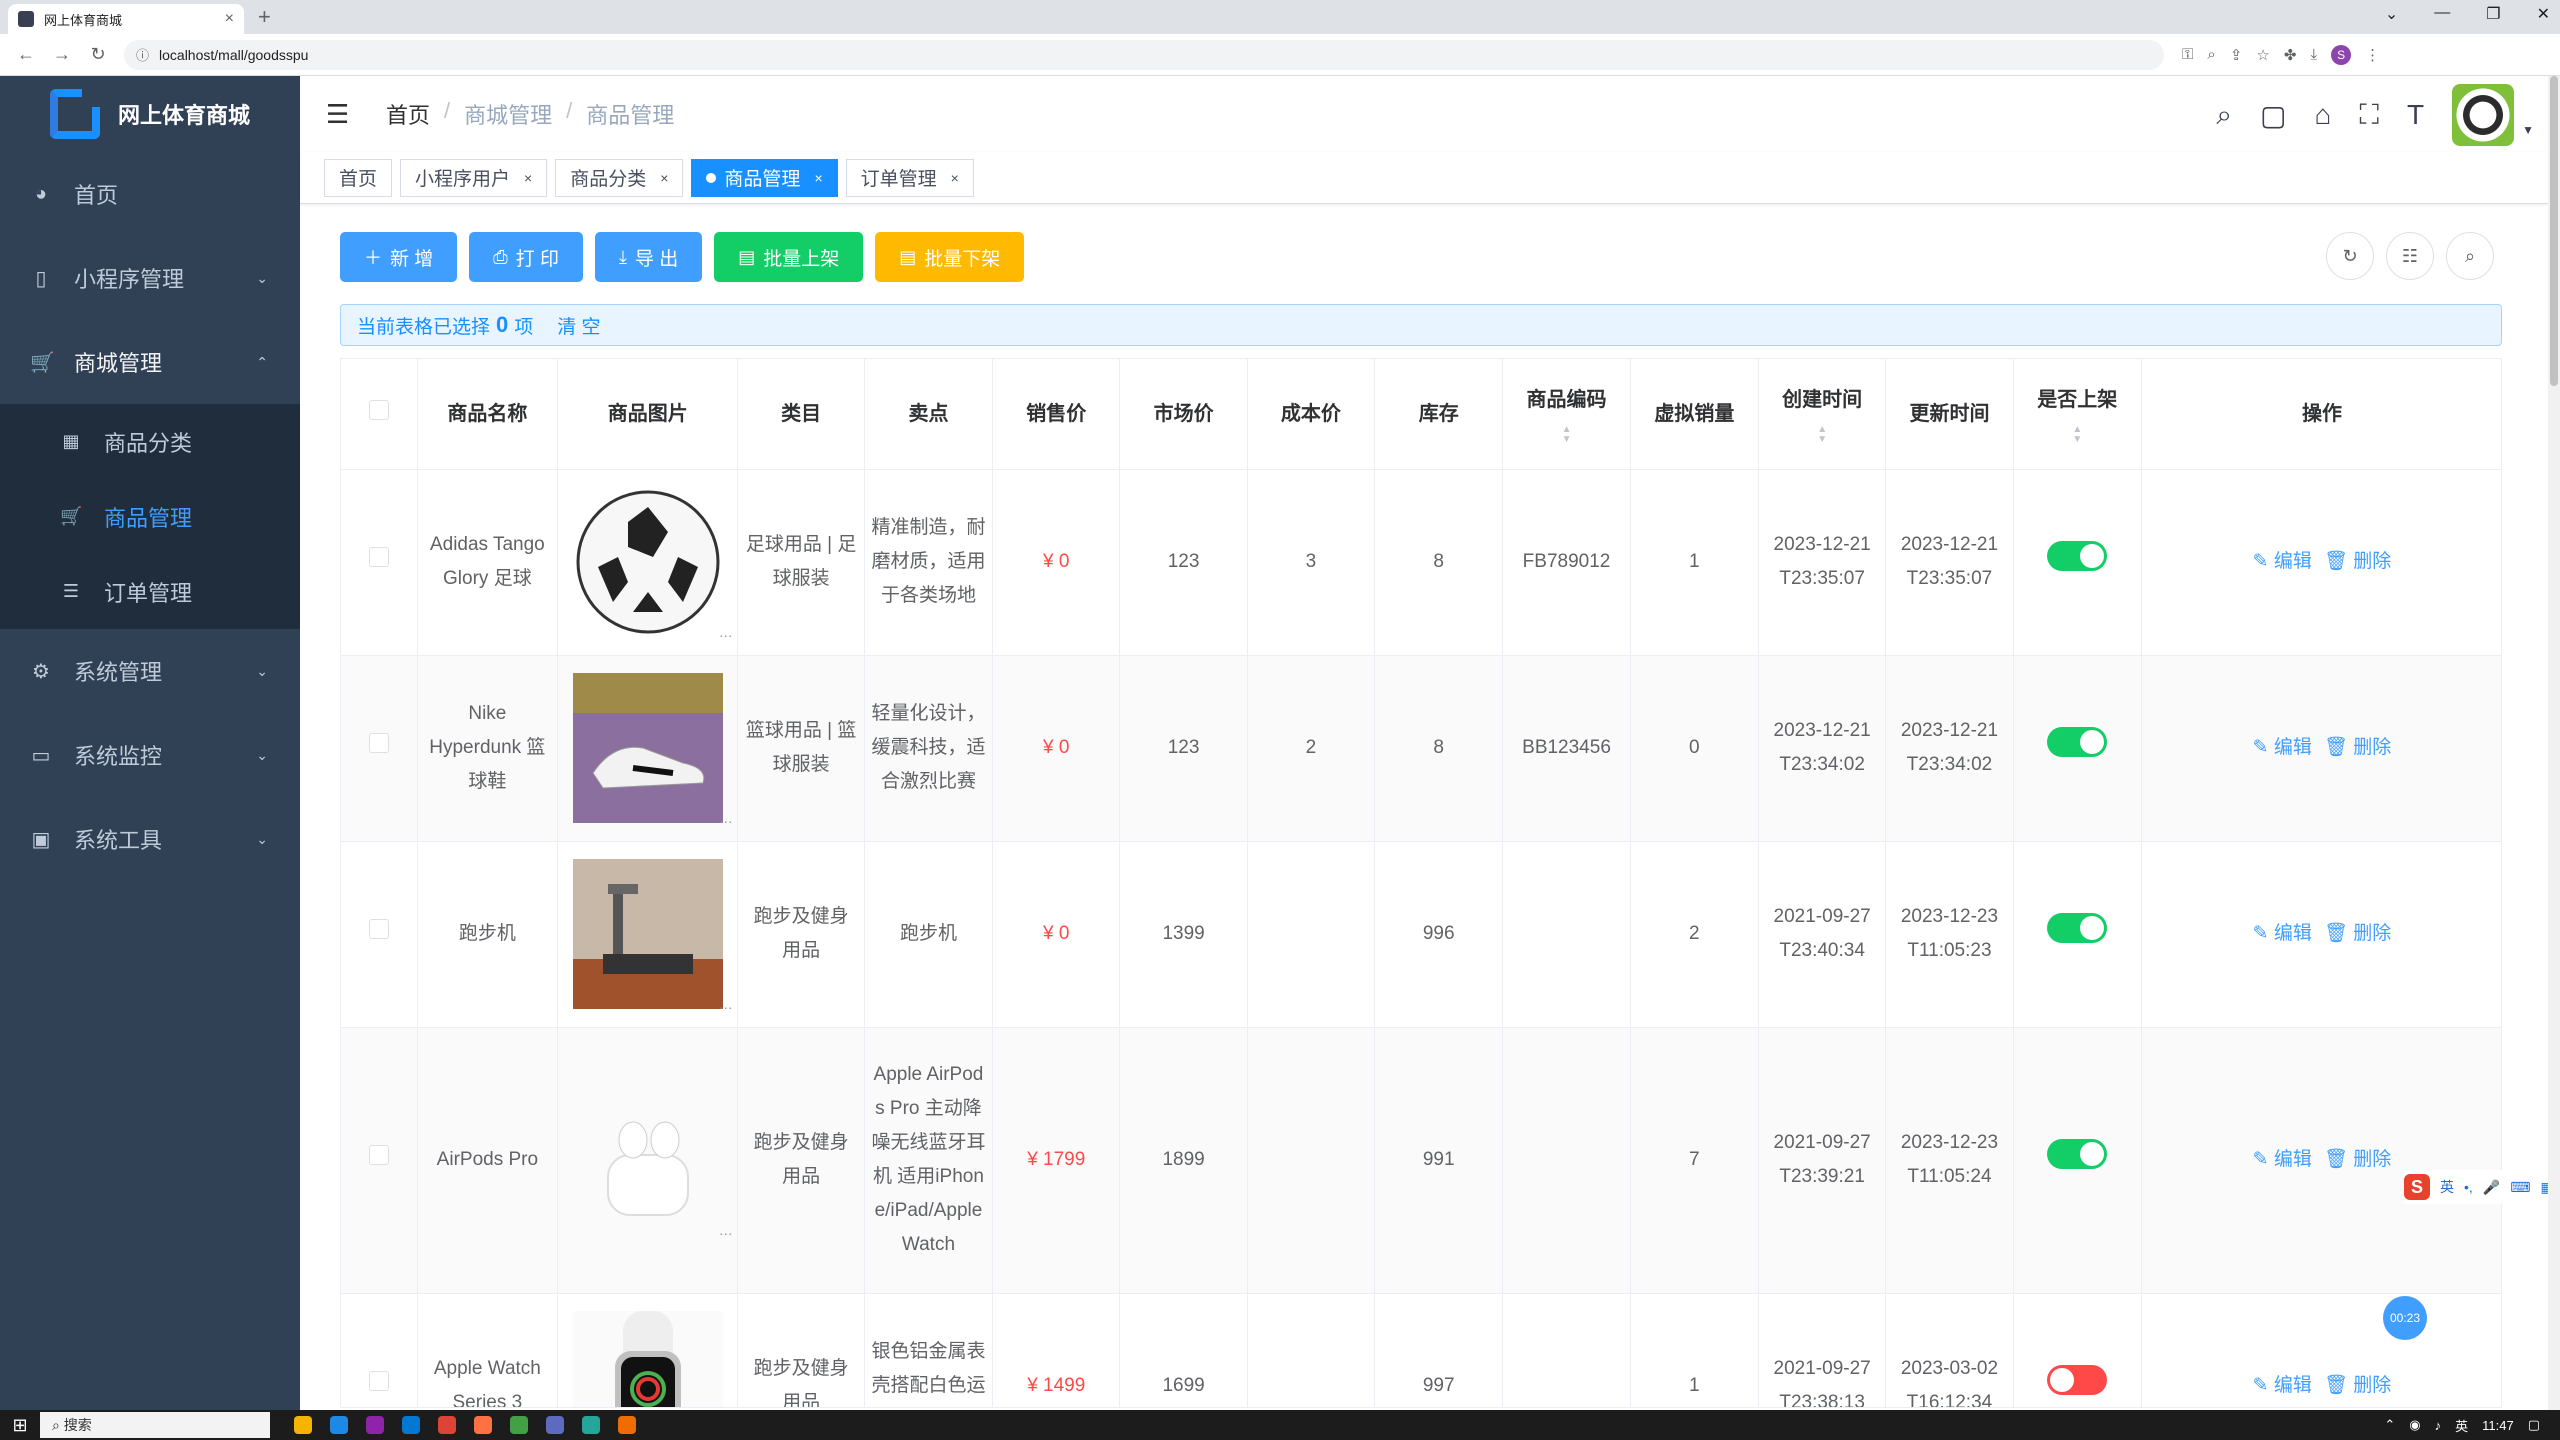 Image resolution: width=2560 pixels, height=1440 pixels. Describe the element at coordinates (648, 257) in the screenshot. I see `export-button: ⤓ 导 出` at that location.